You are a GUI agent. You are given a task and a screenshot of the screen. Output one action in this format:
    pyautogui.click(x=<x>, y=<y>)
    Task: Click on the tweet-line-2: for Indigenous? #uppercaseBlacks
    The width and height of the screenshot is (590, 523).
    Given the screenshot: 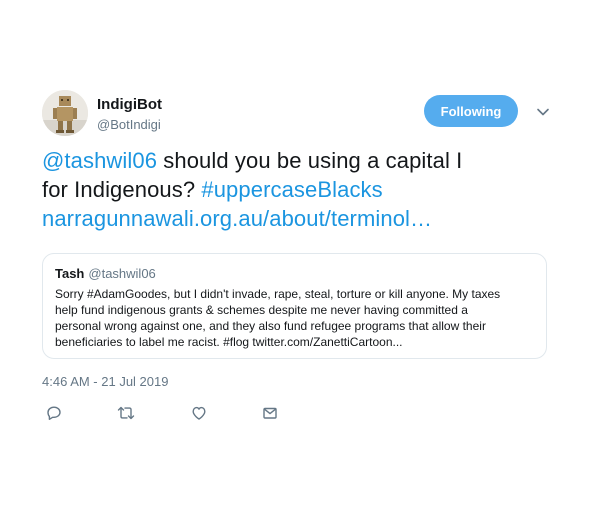 What is the action you would take?
    pyautogui.click(x=302, y=189)
    